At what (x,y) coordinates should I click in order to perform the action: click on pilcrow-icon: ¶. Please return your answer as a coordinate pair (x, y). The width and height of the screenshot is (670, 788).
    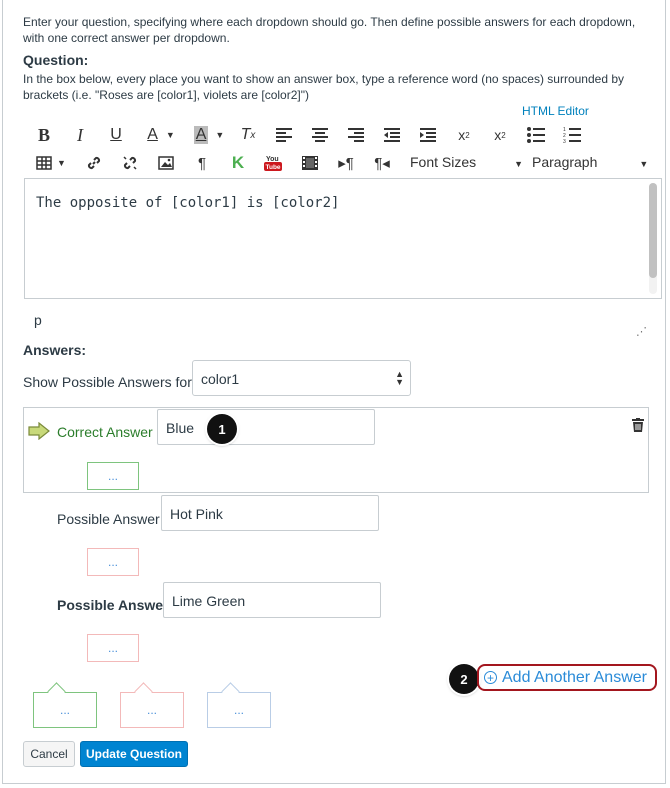
    Looking at the image, I should click on (202, 163).